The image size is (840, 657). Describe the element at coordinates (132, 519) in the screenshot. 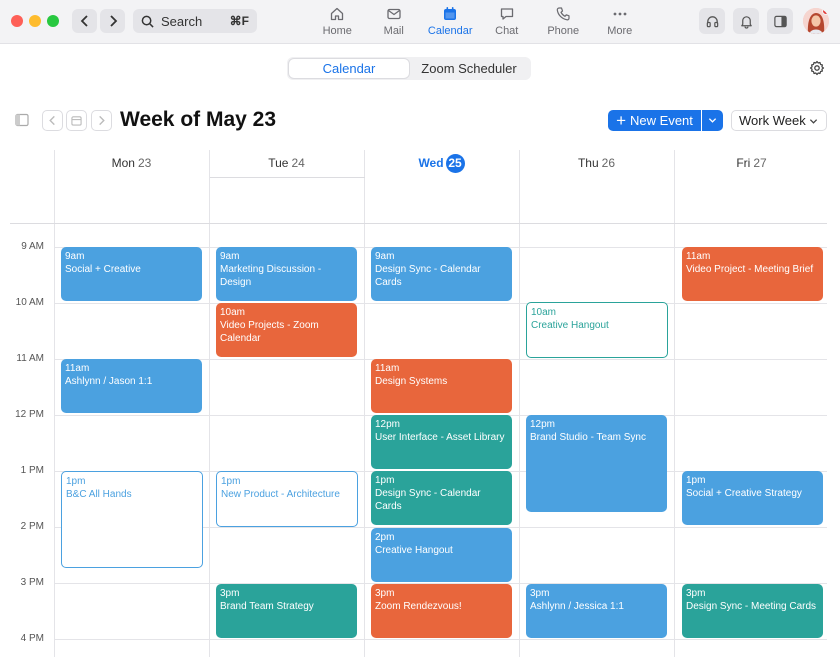

I see `event-card: 1pm B&C All Hands` at that location.